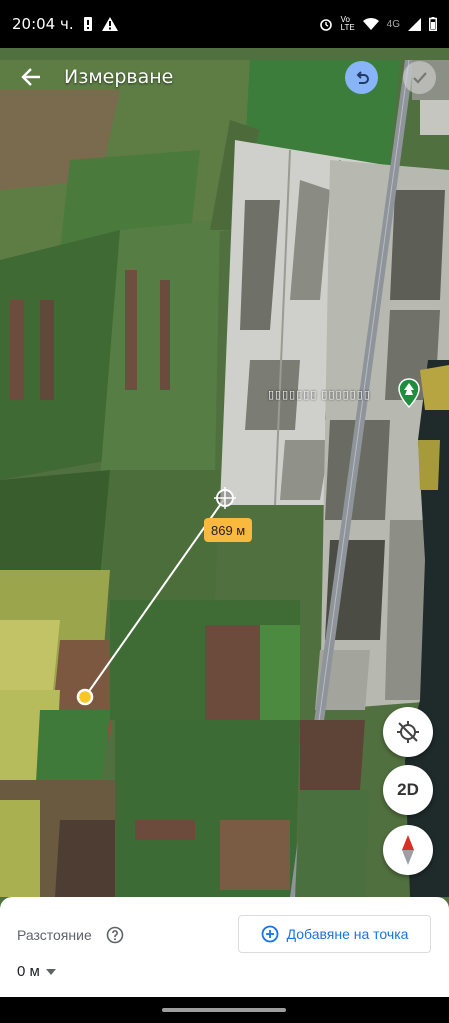  I want to click on page-title: Измерване, so click(119, 77).